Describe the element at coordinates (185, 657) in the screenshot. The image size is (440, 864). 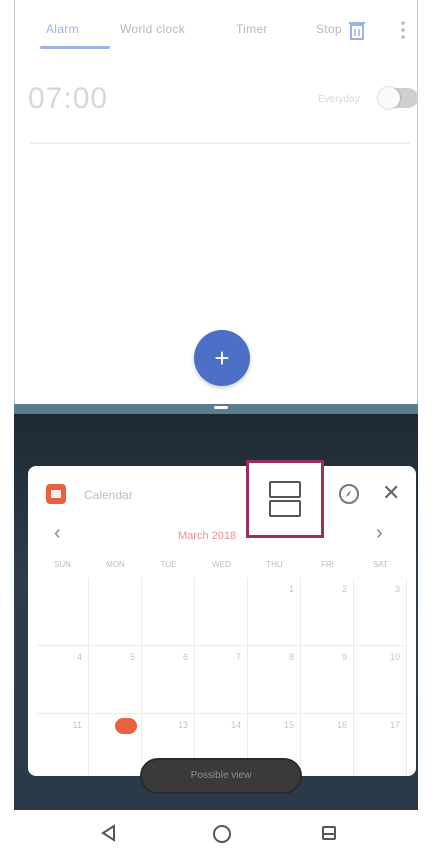
I see `day-number: 6` at that location.